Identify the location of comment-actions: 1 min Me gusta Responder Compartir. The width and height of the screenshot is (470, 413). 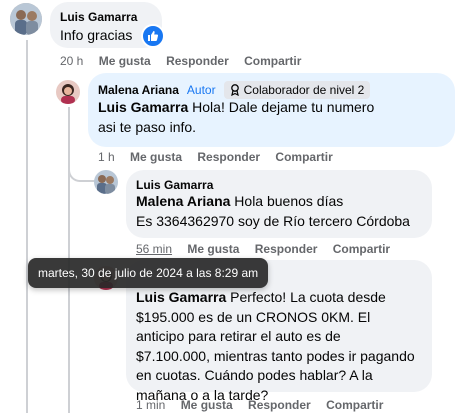
(265, 405).